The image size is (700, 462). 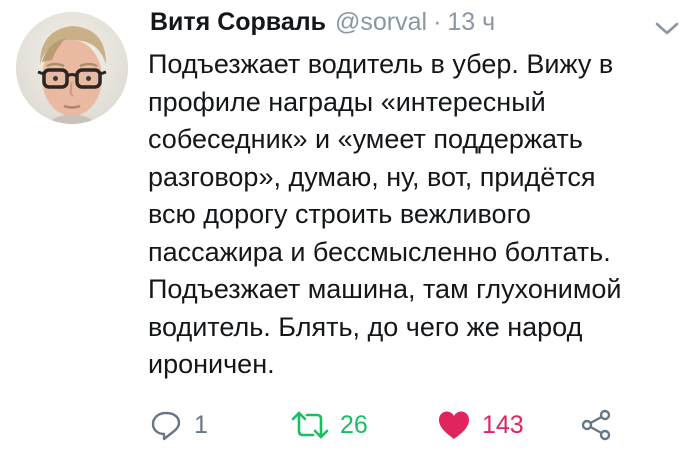 I want to click on retweet-button: 26, so click(x=329, y=425).